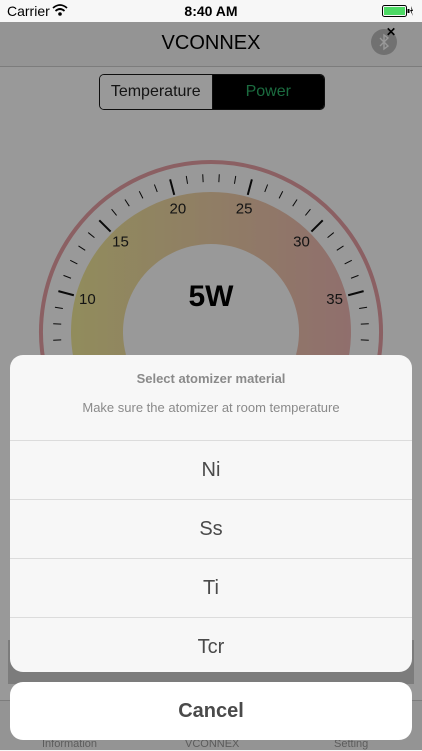 The image size is (422, 751). I want to click on status-time: 8:40 AM, so click(211, 11).